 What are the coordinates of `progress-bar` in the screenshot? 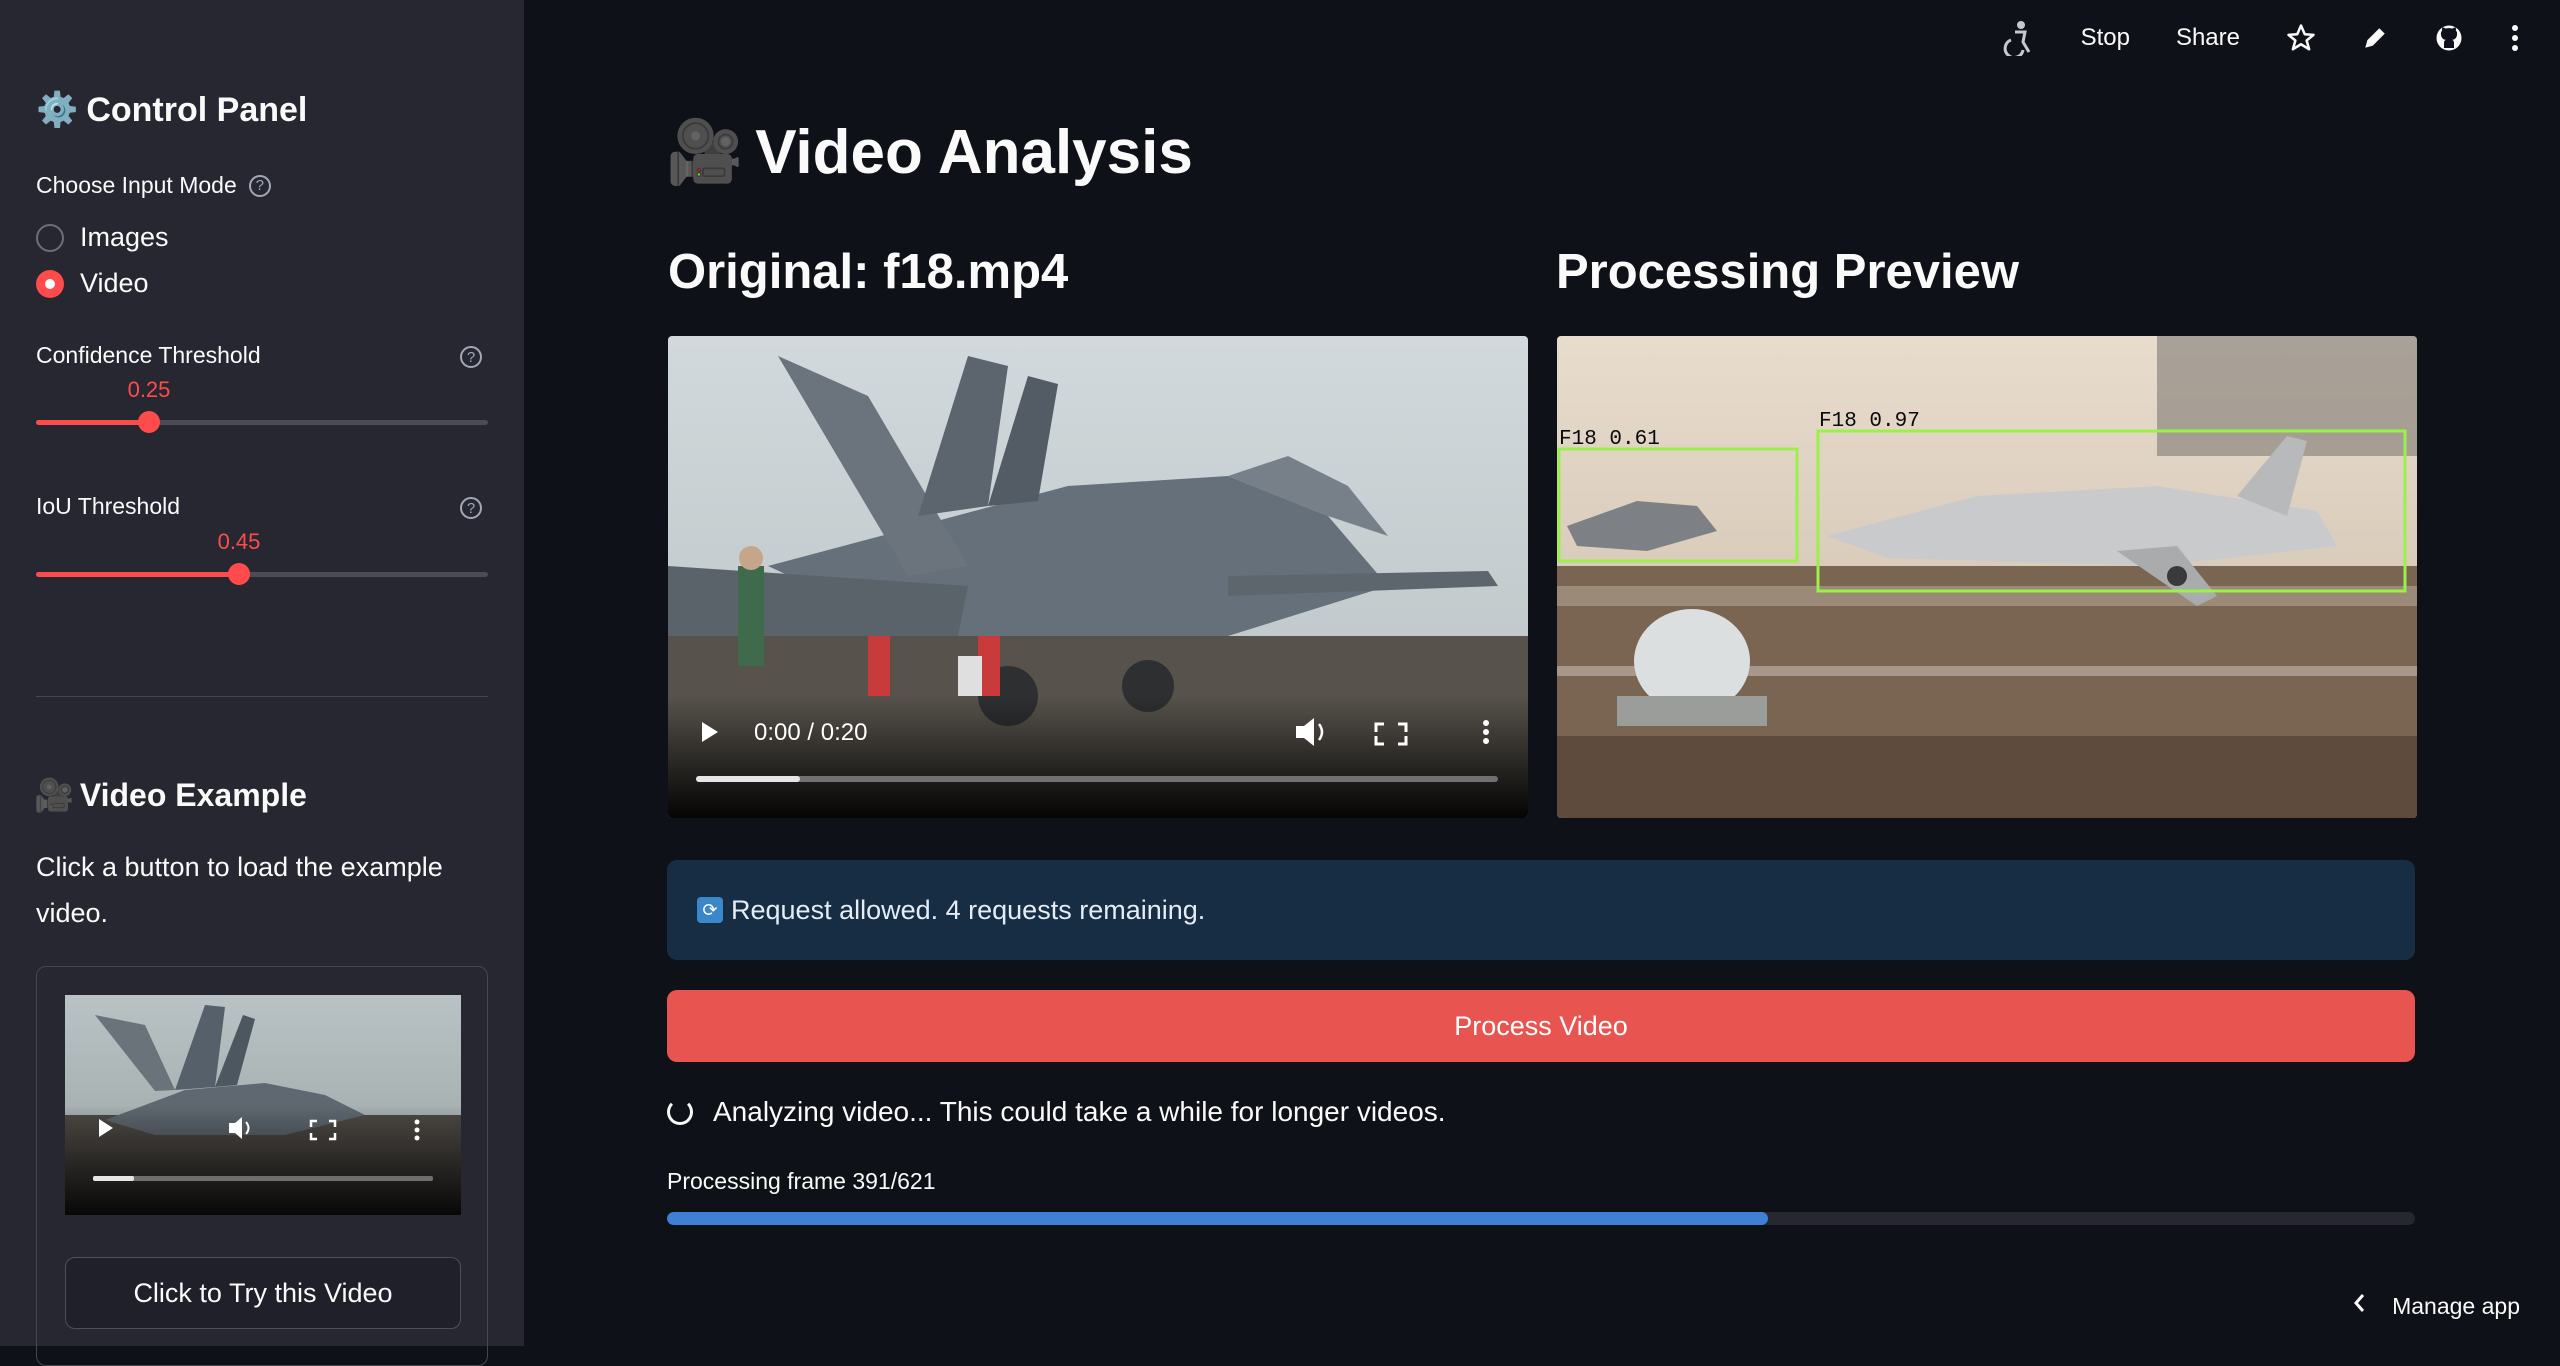 It's located at (1541, 1218).